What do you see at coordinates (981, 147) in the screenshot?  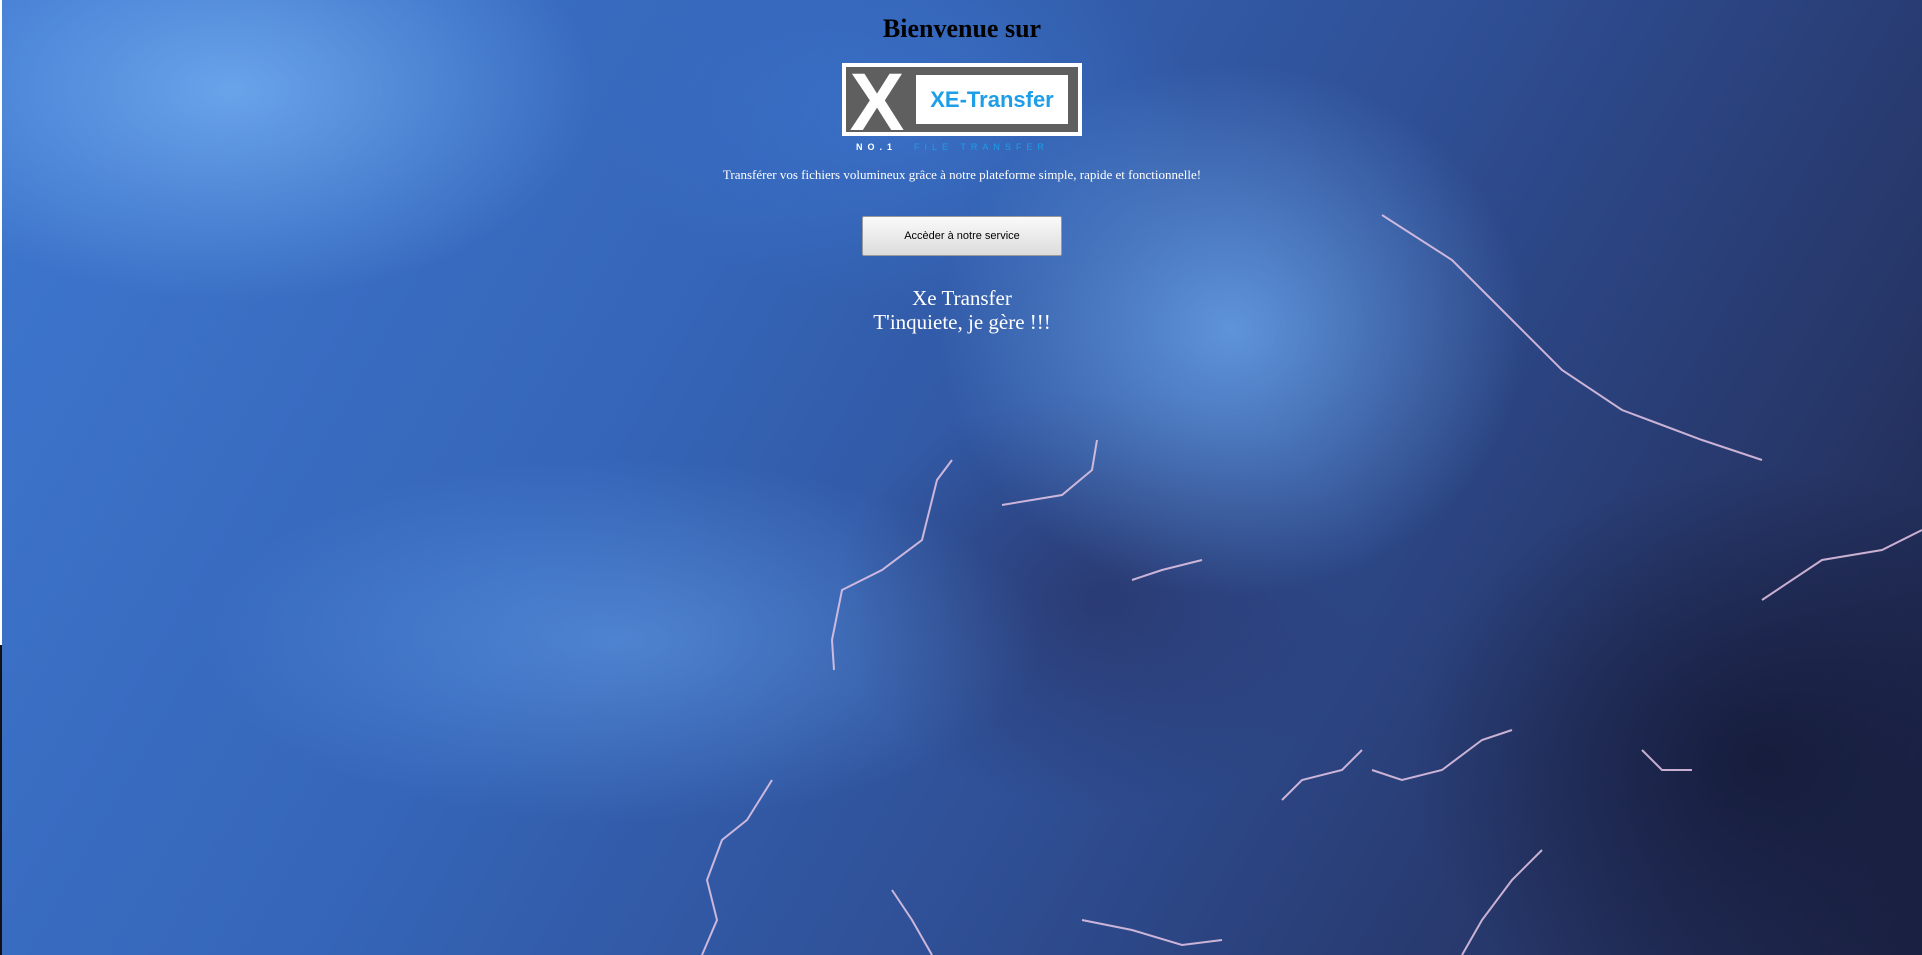 I see `svg-text: FILE TRANSFER` at bounding box center [981, 147].